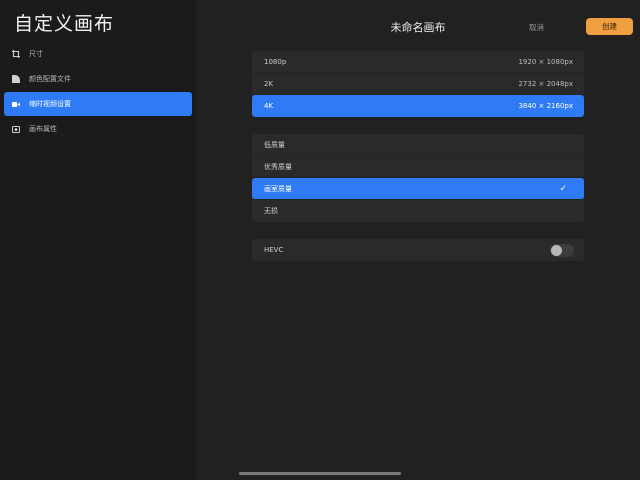 The image size is (640, 480). I want to click on hevc-group: HEVC, so click(418, 250).